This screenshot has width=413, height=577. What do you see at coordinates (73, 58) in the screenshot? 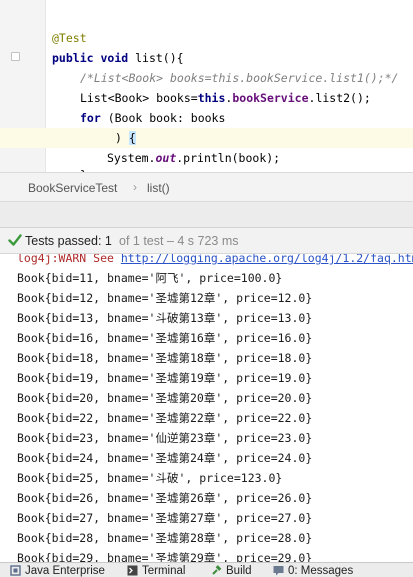
I see `keyword-public: public` at bounding box center [73, 58].